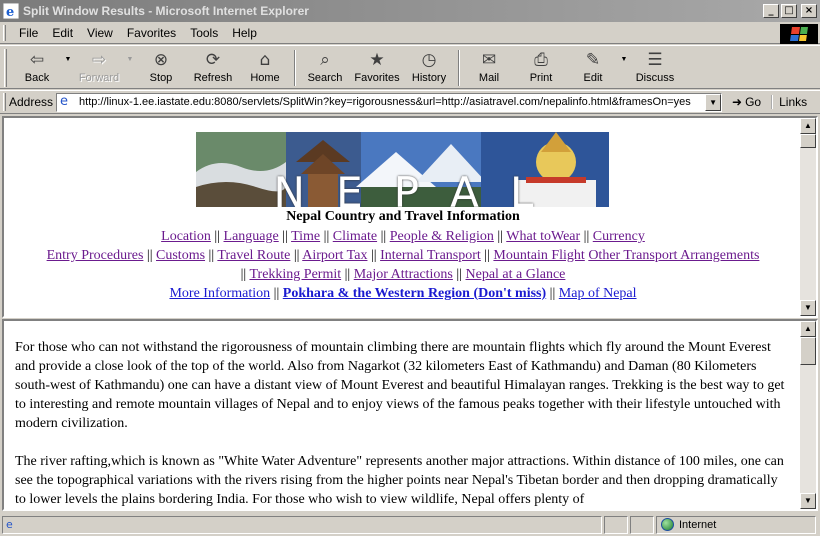 The height and width of the screenshot is (536, 820). Describe the element at coordinates (244, 33) in the screenshot. I see `menu-help: Help` at that location.